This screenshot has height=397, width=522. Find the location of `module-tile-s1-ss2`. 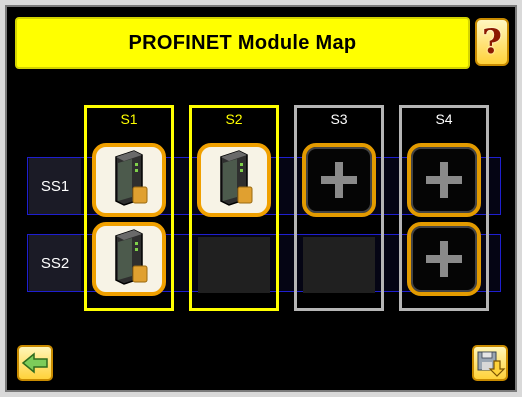

module-tile-s1-ss2 is located at coordinates (129, 259).